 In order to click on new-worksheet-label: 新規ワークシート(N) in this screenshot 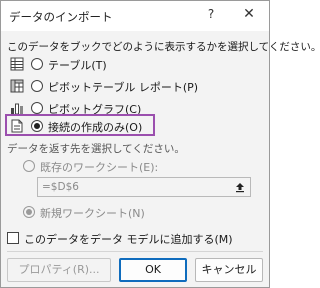, I will do `click(92, 213)`.